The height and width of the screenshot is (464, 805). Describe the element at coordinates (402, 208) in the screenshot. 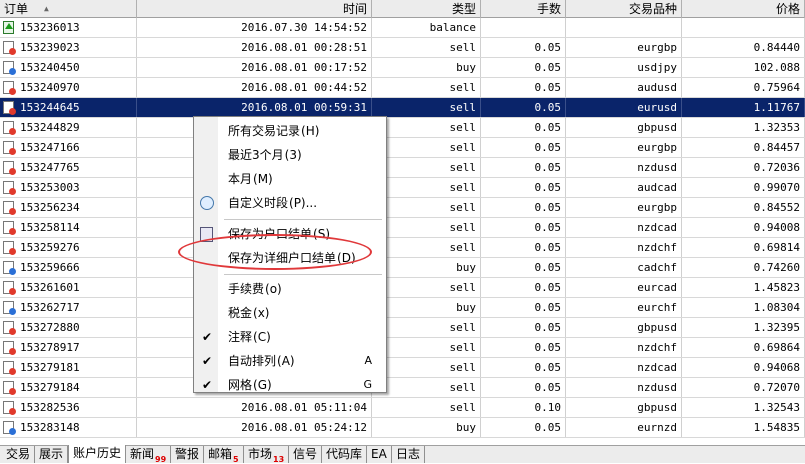

I see `table-row: 153256234 sell 0.05 eurgbp 0.84552` at that location.